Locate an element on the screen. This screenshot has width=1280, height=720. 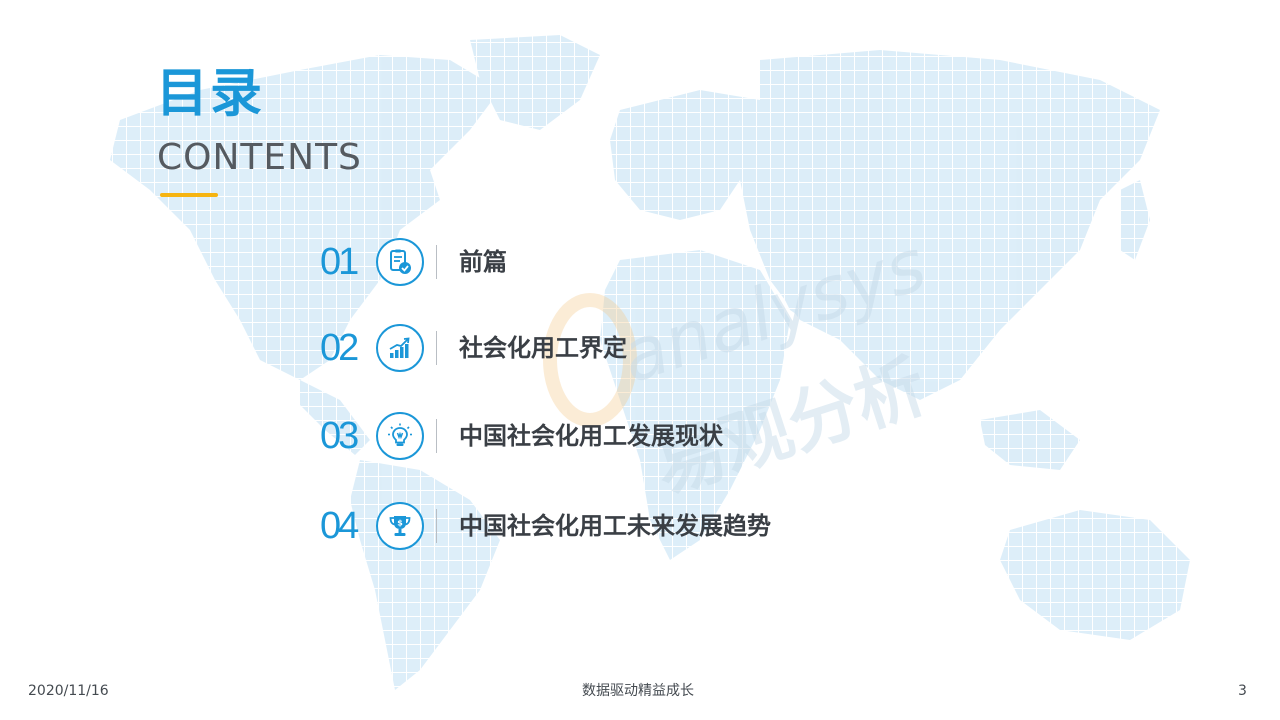
toc-number: 01 is located at coordinates (339, 262).